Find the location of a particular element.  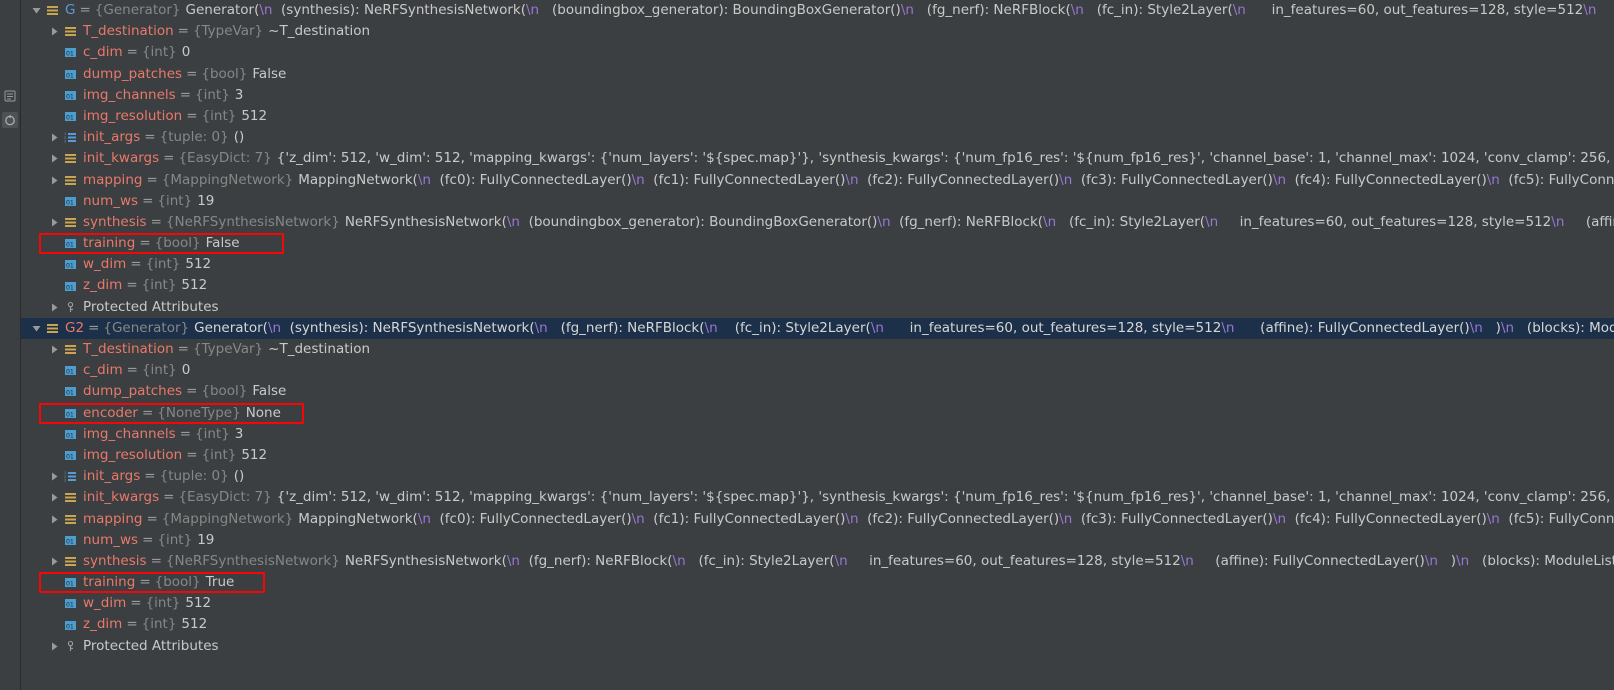

array-icon: 123 is located at coordinates (70, 476).